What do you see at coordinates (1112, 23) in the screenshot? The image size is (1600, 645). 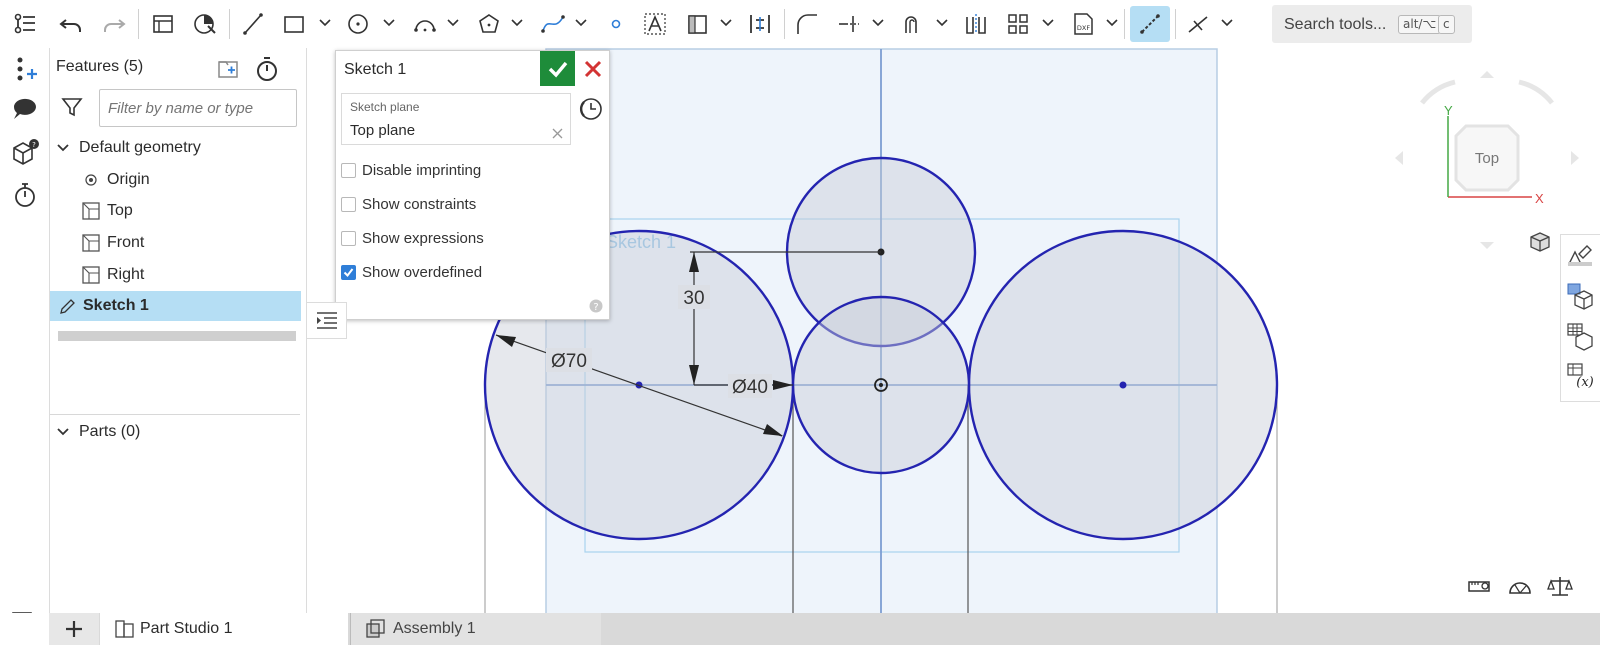 I see `dxf-dropdown-chevron-icon` at bounding box center [1112, 23].